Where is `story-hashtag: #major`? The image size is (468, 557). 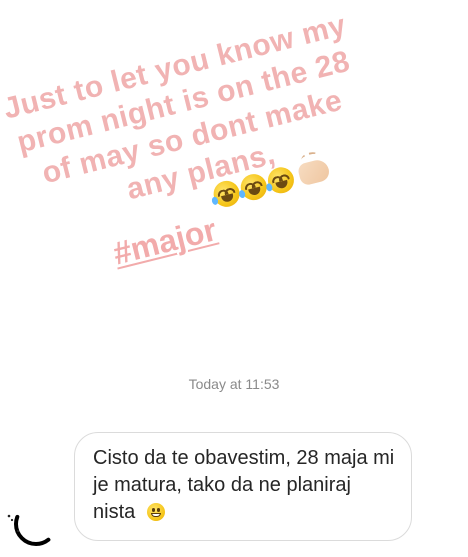
story-hashtag: #major is located at coordinates (165, 241).